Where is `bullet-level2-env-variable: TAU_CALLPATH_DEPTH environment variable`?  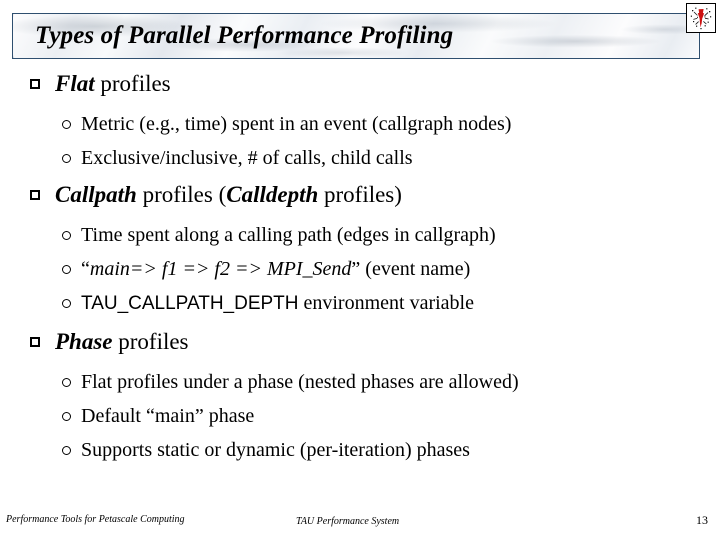
bullet-level2-env-variable: TAU_CALLPATH_DEPTH environment variable is located at coordinates (360, 303).